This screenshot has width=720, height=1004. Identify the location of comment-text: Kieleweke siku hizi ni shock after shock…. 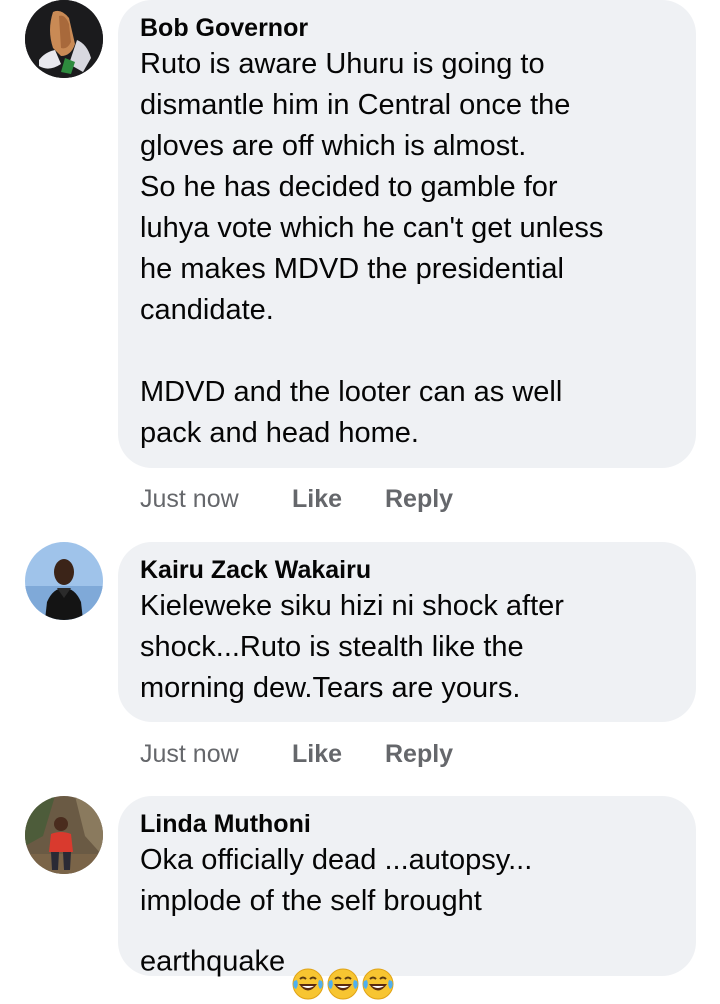
(352, 647).